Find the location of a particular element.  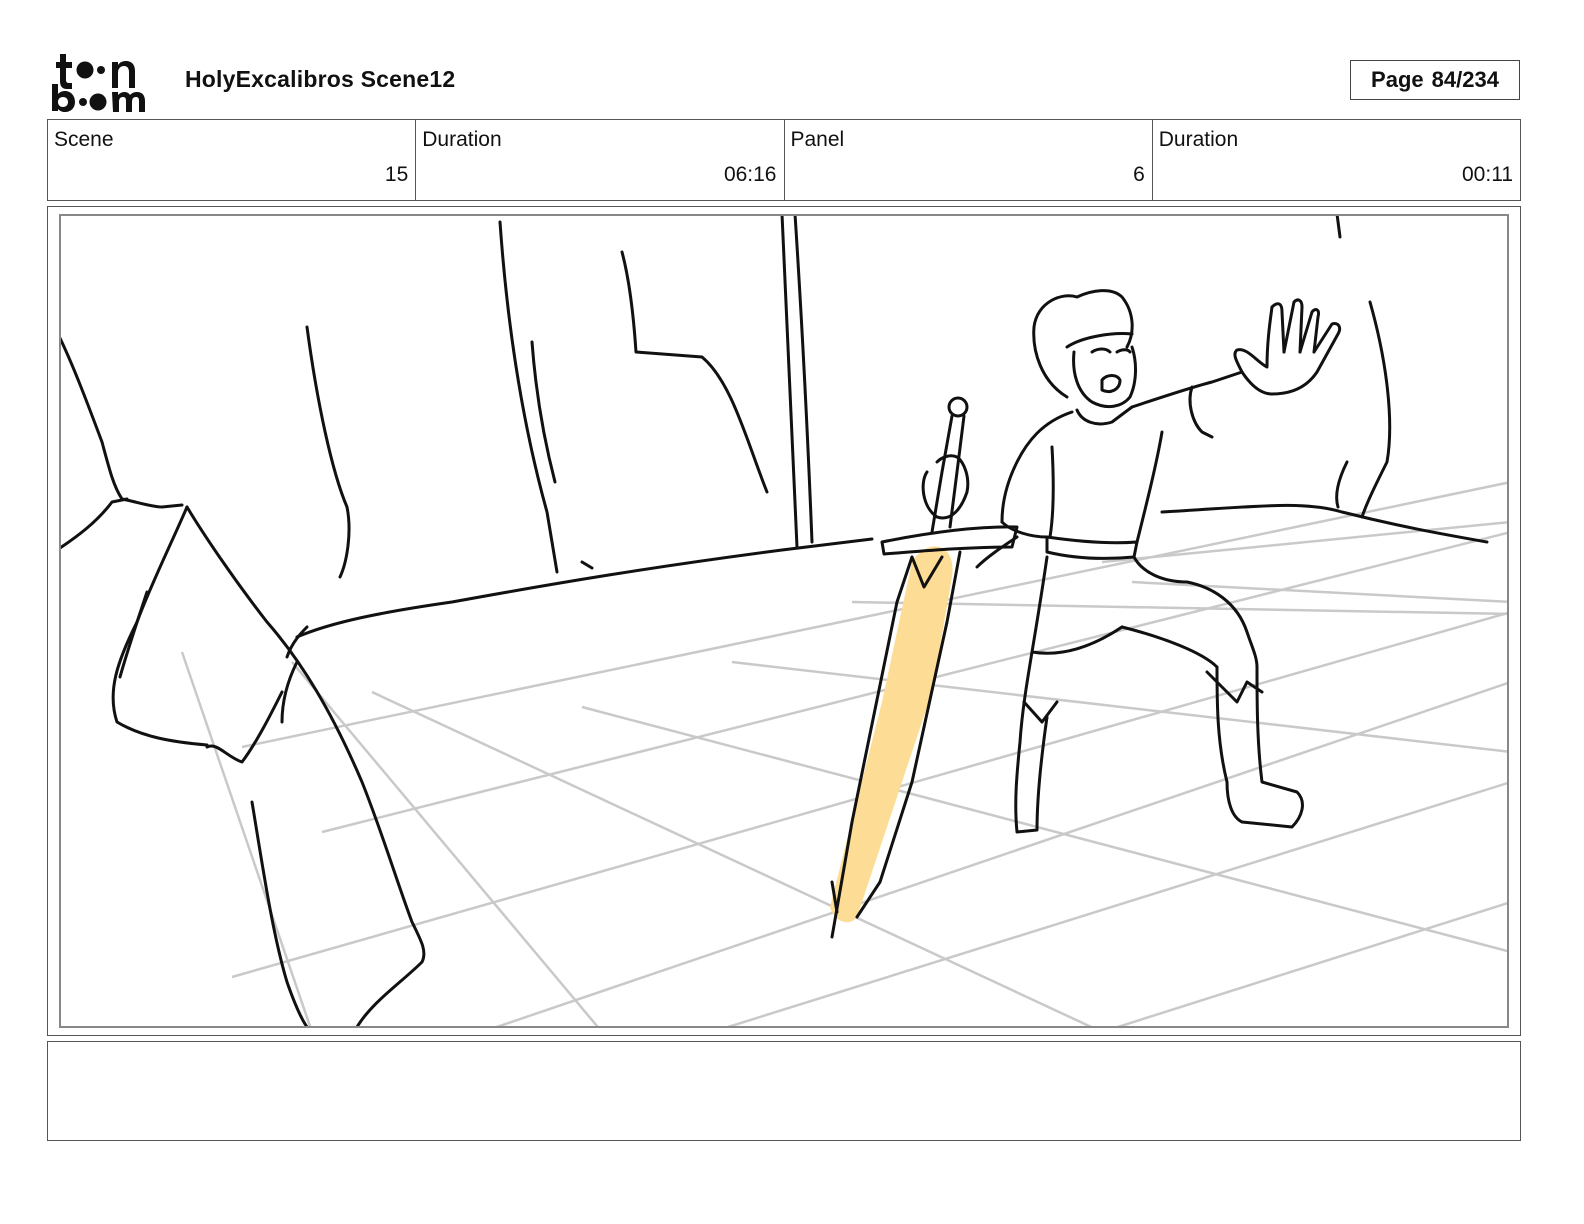

panel-label: Panel is located at coordinates (817, 139).